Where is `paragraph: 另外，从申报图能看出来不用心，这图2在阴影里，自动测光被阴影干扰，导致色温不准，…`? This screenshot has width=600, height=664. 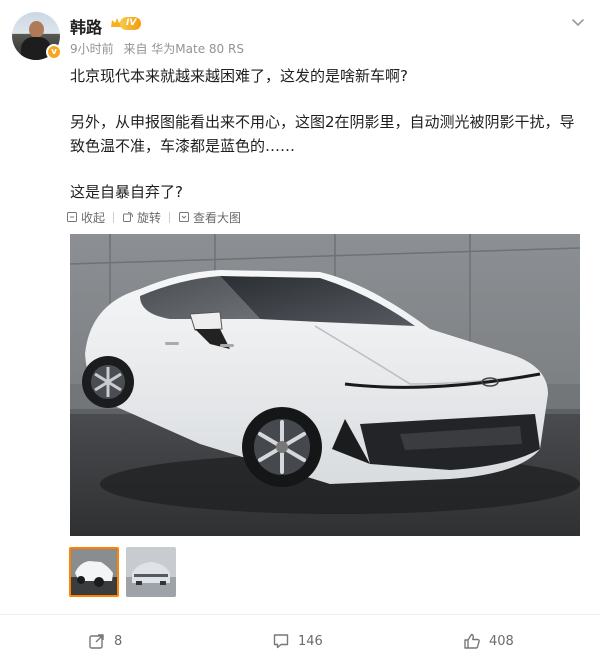
paragraph: 另外，从申报图能看出来不用心，这图2在阴影里，自动测光被阴影干扰，导致色温不准，… is located at coordinates (322, 134).